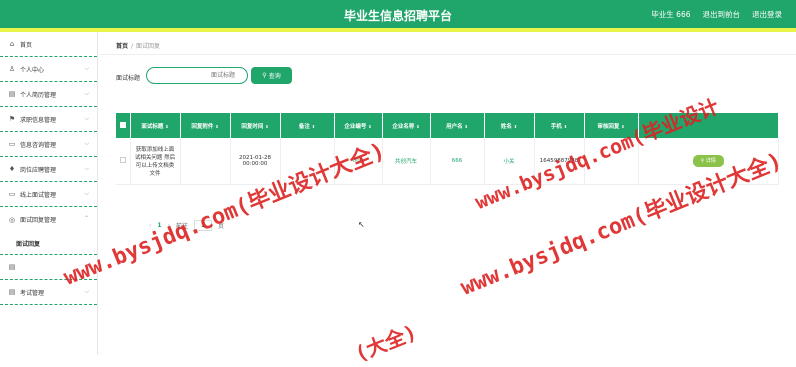  What do you see at coordinates (12, 144) in the screenshot?
I see `chat-icon: ▭` at bounding box center [12, 144].